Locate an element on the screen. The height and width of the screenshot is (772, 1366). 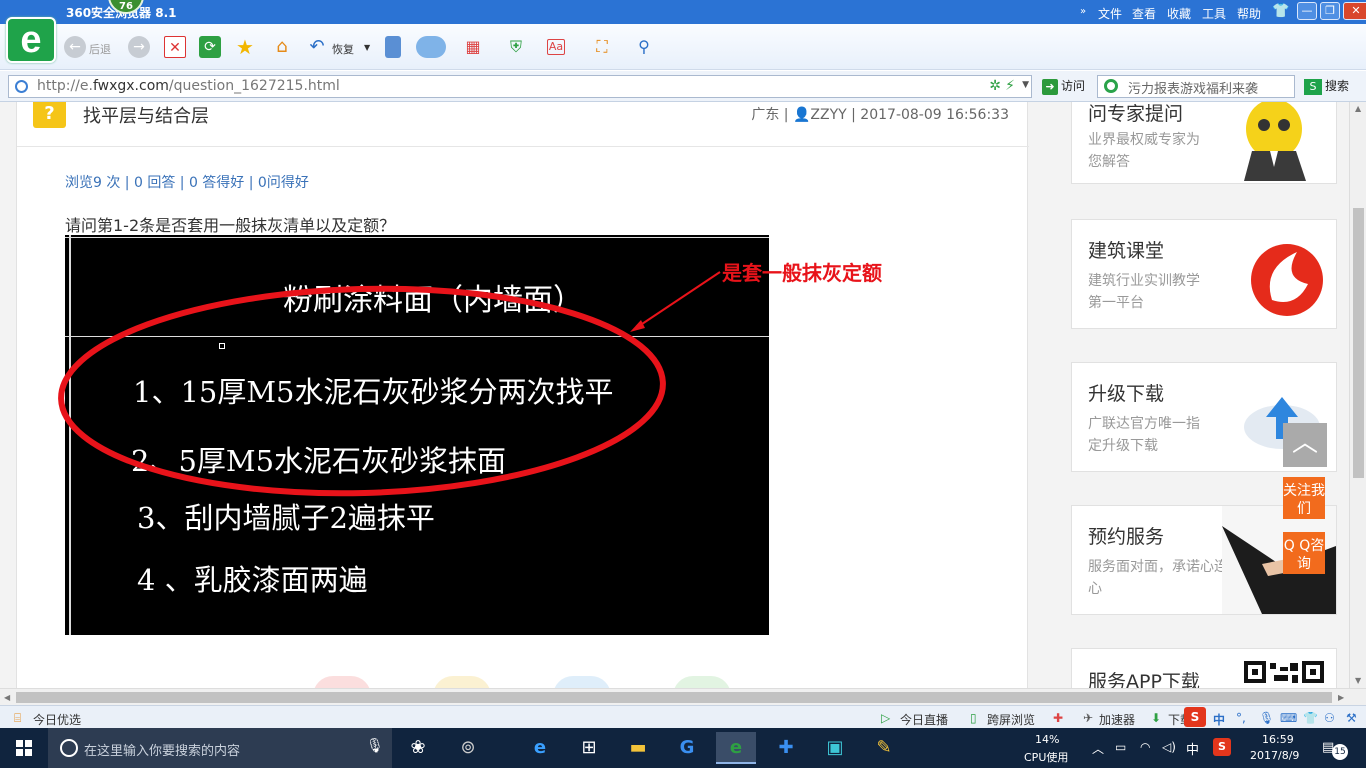
cloud-icon is located at coordinates (431, 47).